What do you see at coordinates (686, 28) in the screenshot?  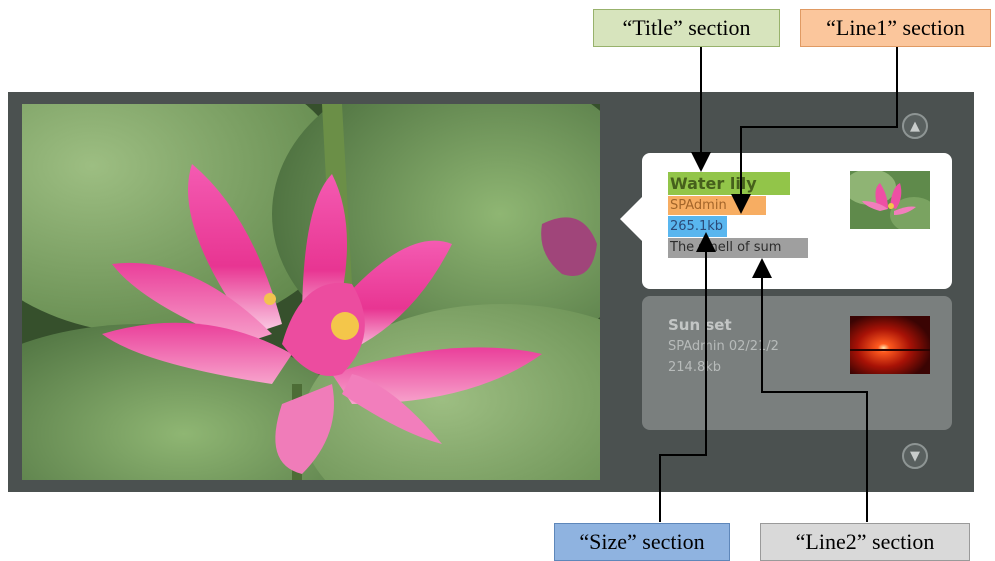 I see `title-section-callout: “Title” section` at bounding box center [686, 28].